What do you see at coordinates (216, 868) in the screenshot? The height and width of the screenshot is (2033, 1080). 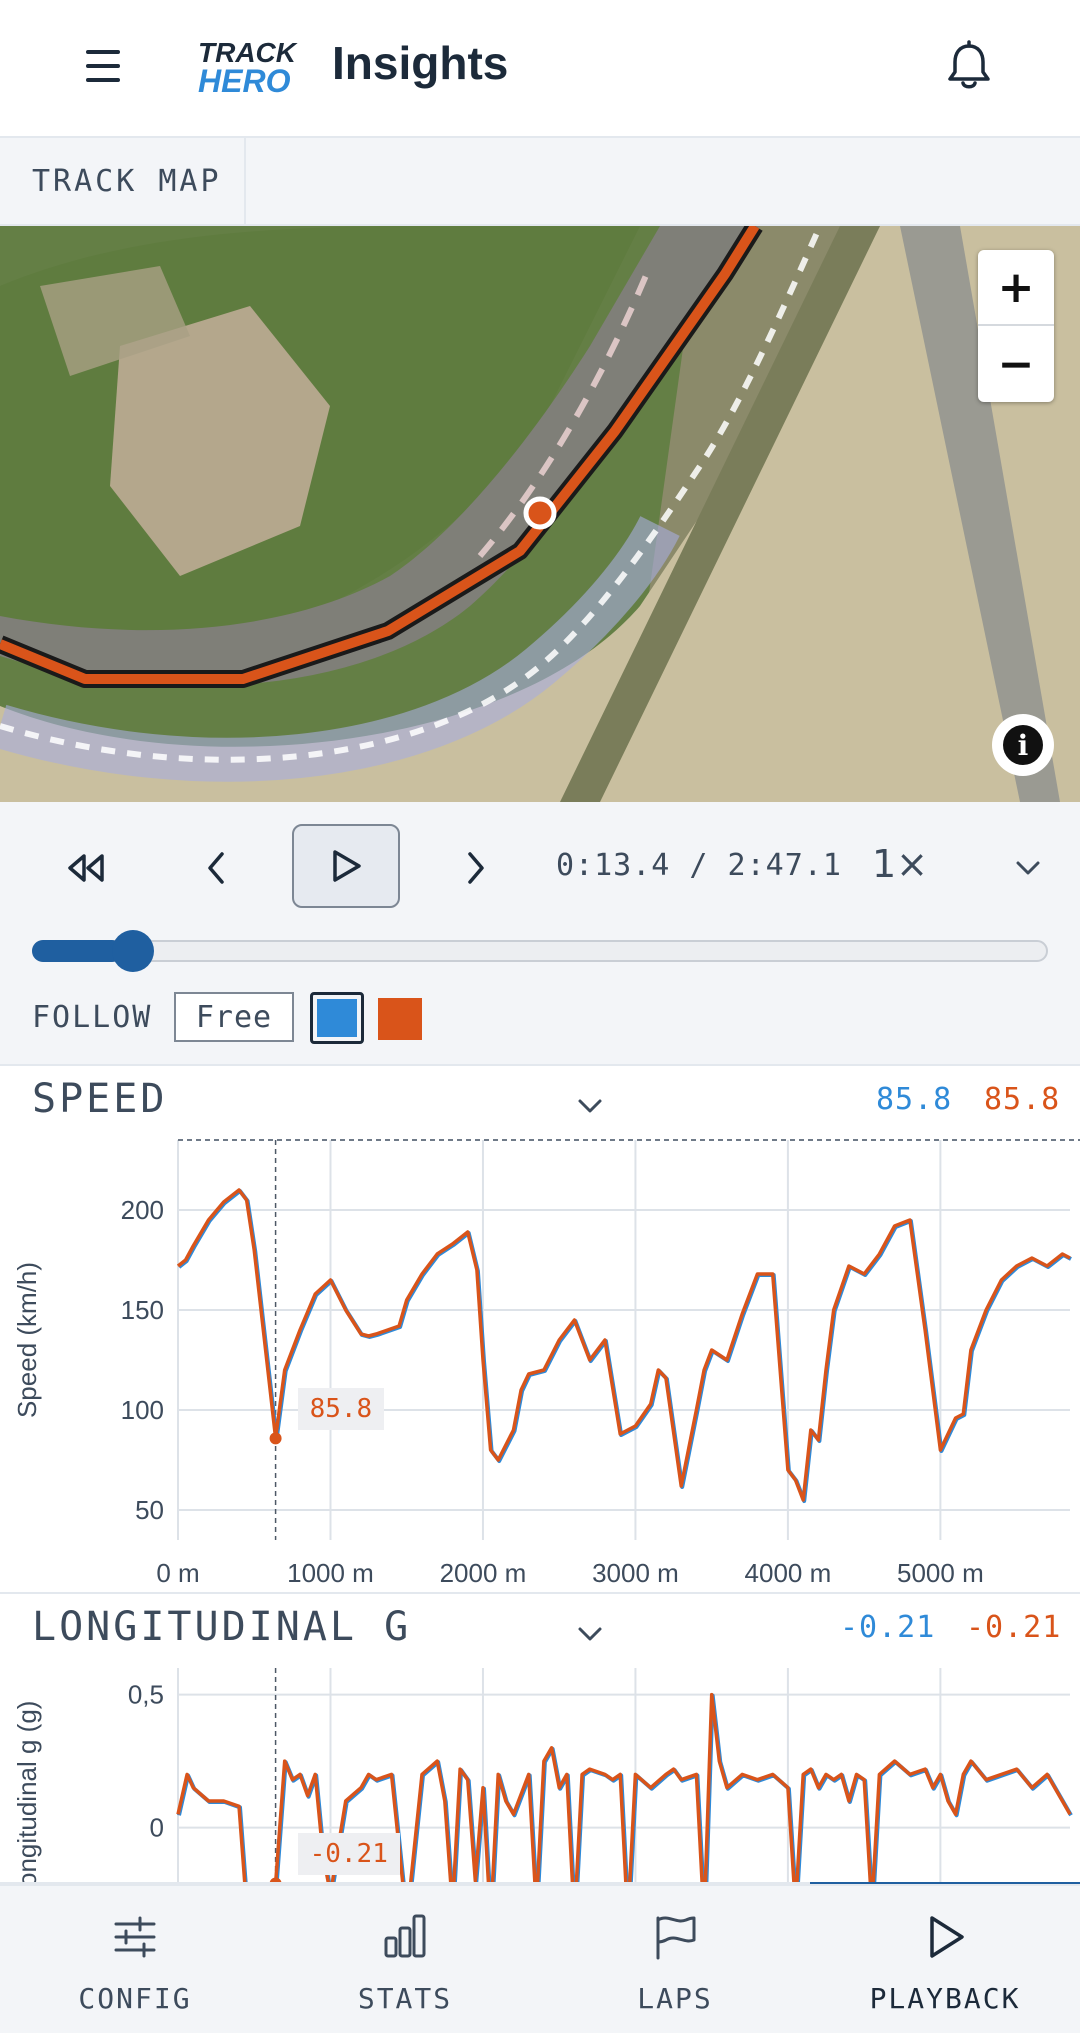 I see `chevron-left-icon` at bounding box center [216, 868].